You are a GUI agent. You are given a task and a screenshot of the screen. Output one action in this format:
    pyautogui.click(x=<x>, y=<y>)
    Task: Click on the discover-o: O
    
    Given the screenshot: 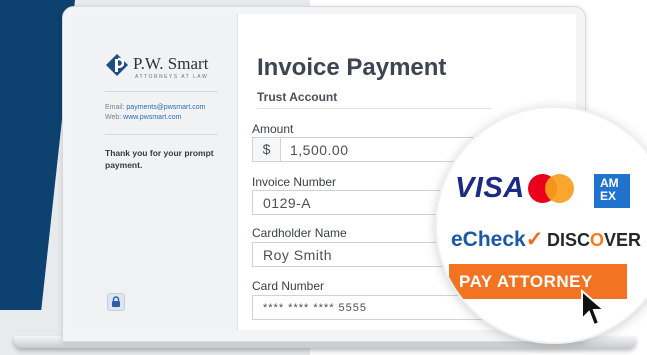 What is the action you would take?
    pyautogui.click(x=597, y=240)
    